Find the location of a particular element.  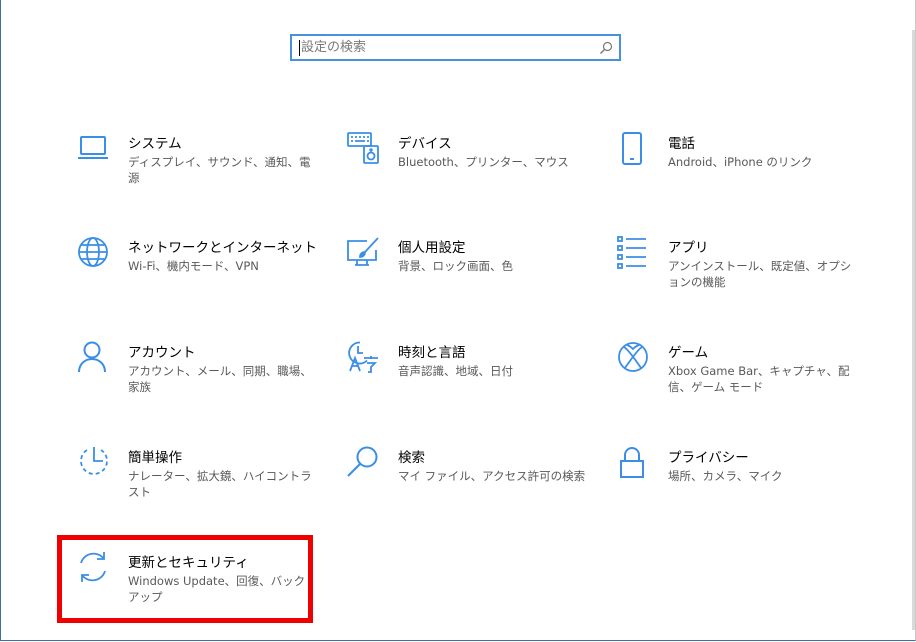

tile-accounts: アカウント アカウント、メール、同期、職場、家族 is located at coordinates (197, 381).